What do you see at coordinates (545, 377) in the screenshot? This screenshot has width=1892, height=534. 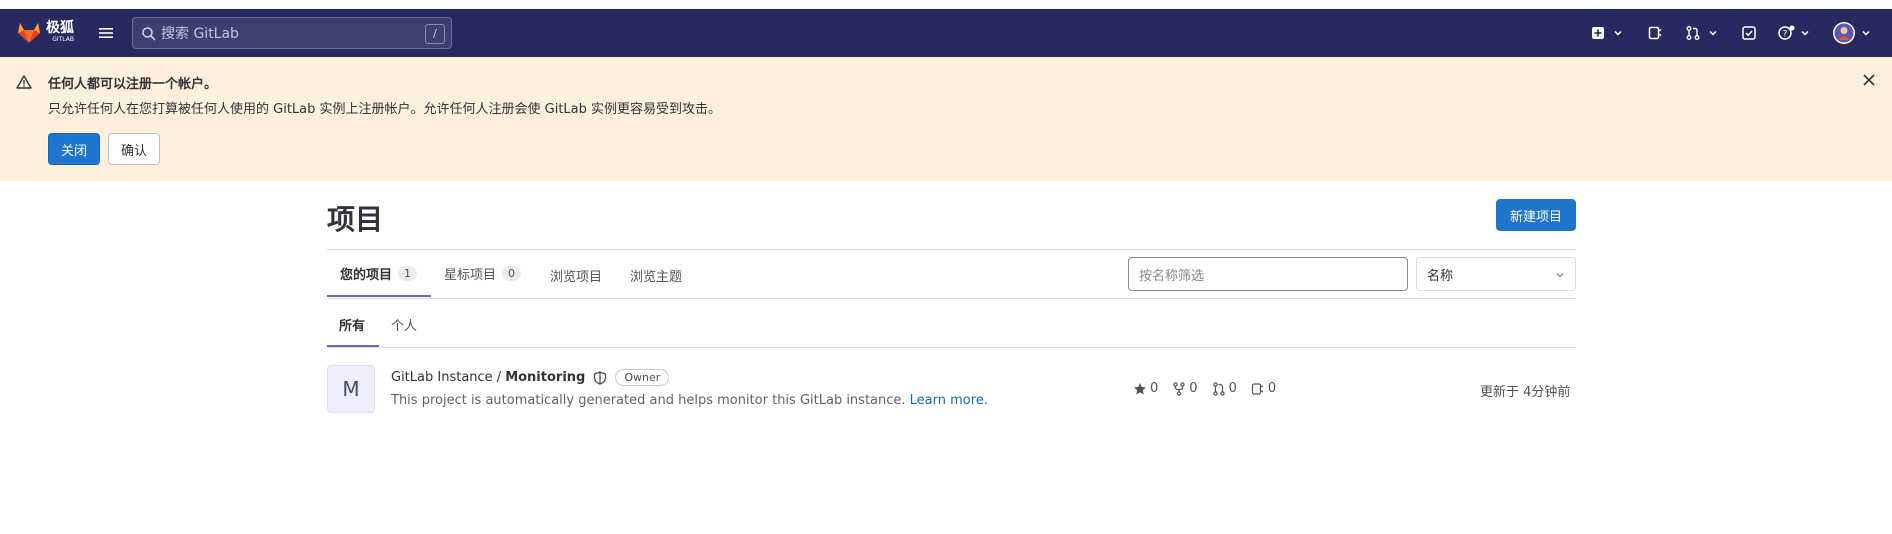 I see `project-name: Monitoring` at bounding box center [545, 377].